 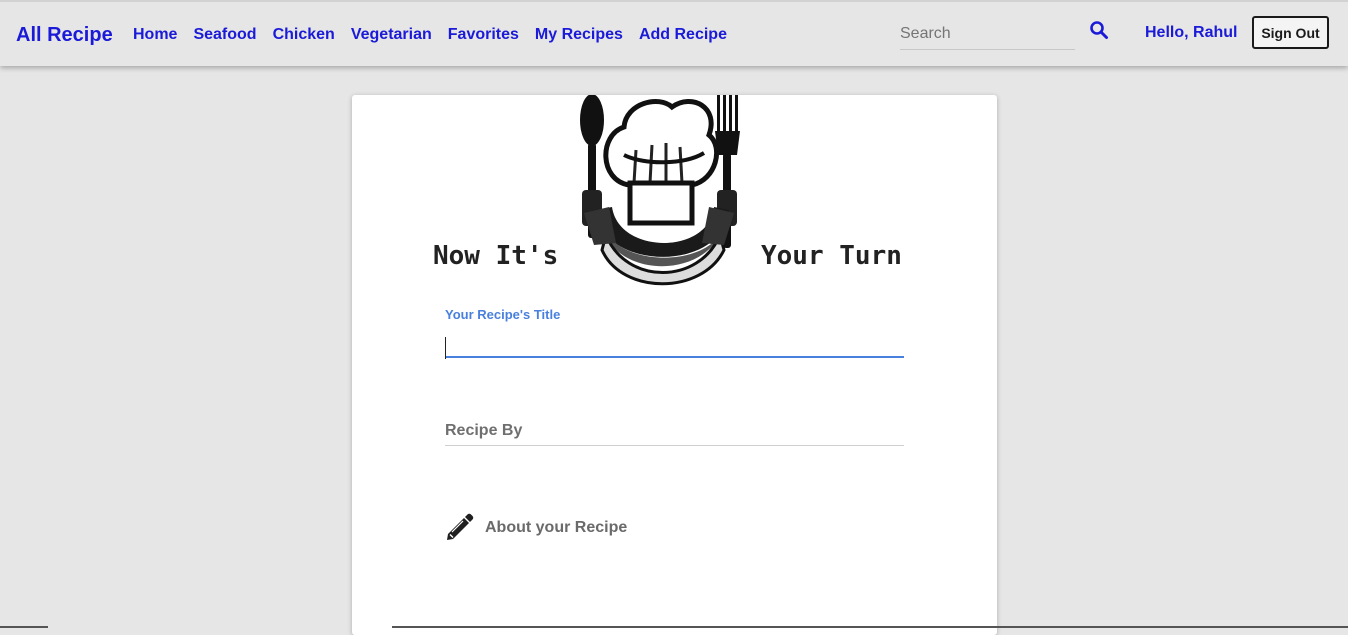 I want to click on chef-hat-spoon-fork-icon, so click(x=660, y=190).